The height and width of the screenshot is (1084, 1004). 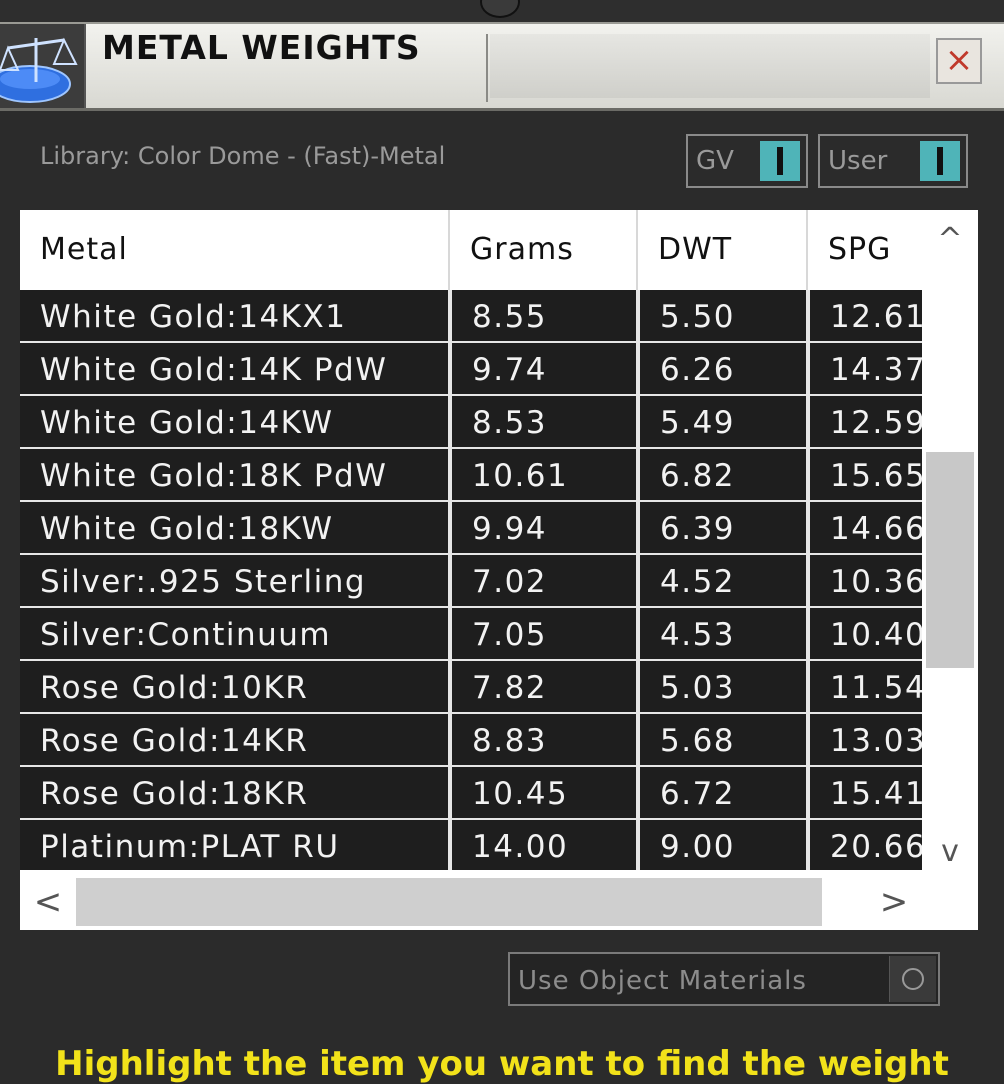 What do you see at coordinates (544, 580) in the screenshot?
I see `cell-grams: 7.02` at bounding box center [544, 580].